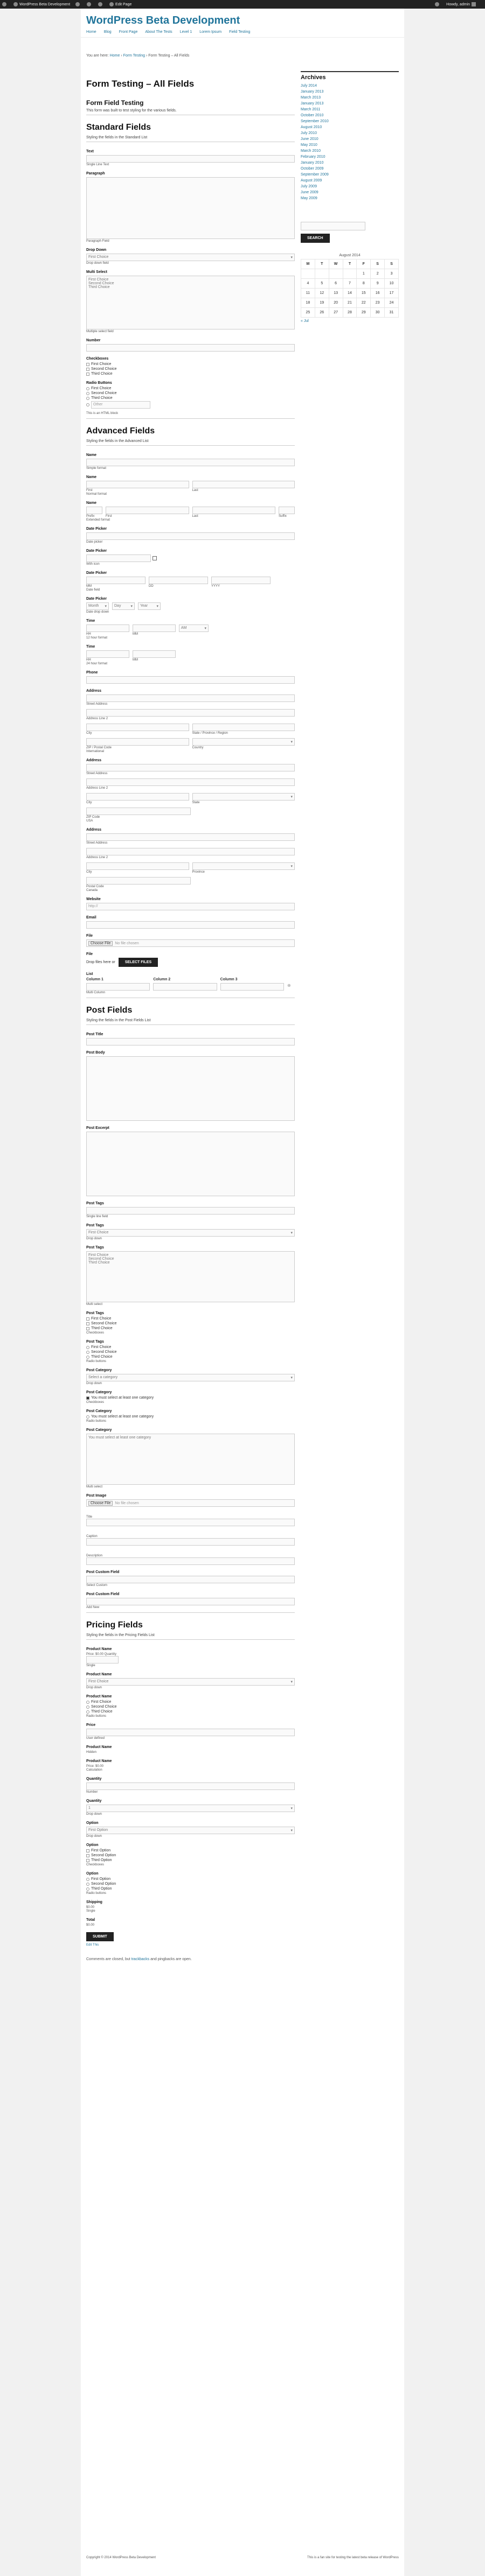 The height and width of the screenshot is (2576, 485). What do you see at coordinates (190, 1352) in the screenshot?
I see `radio-option: Second Choice` at bounding box center [190, 1352].